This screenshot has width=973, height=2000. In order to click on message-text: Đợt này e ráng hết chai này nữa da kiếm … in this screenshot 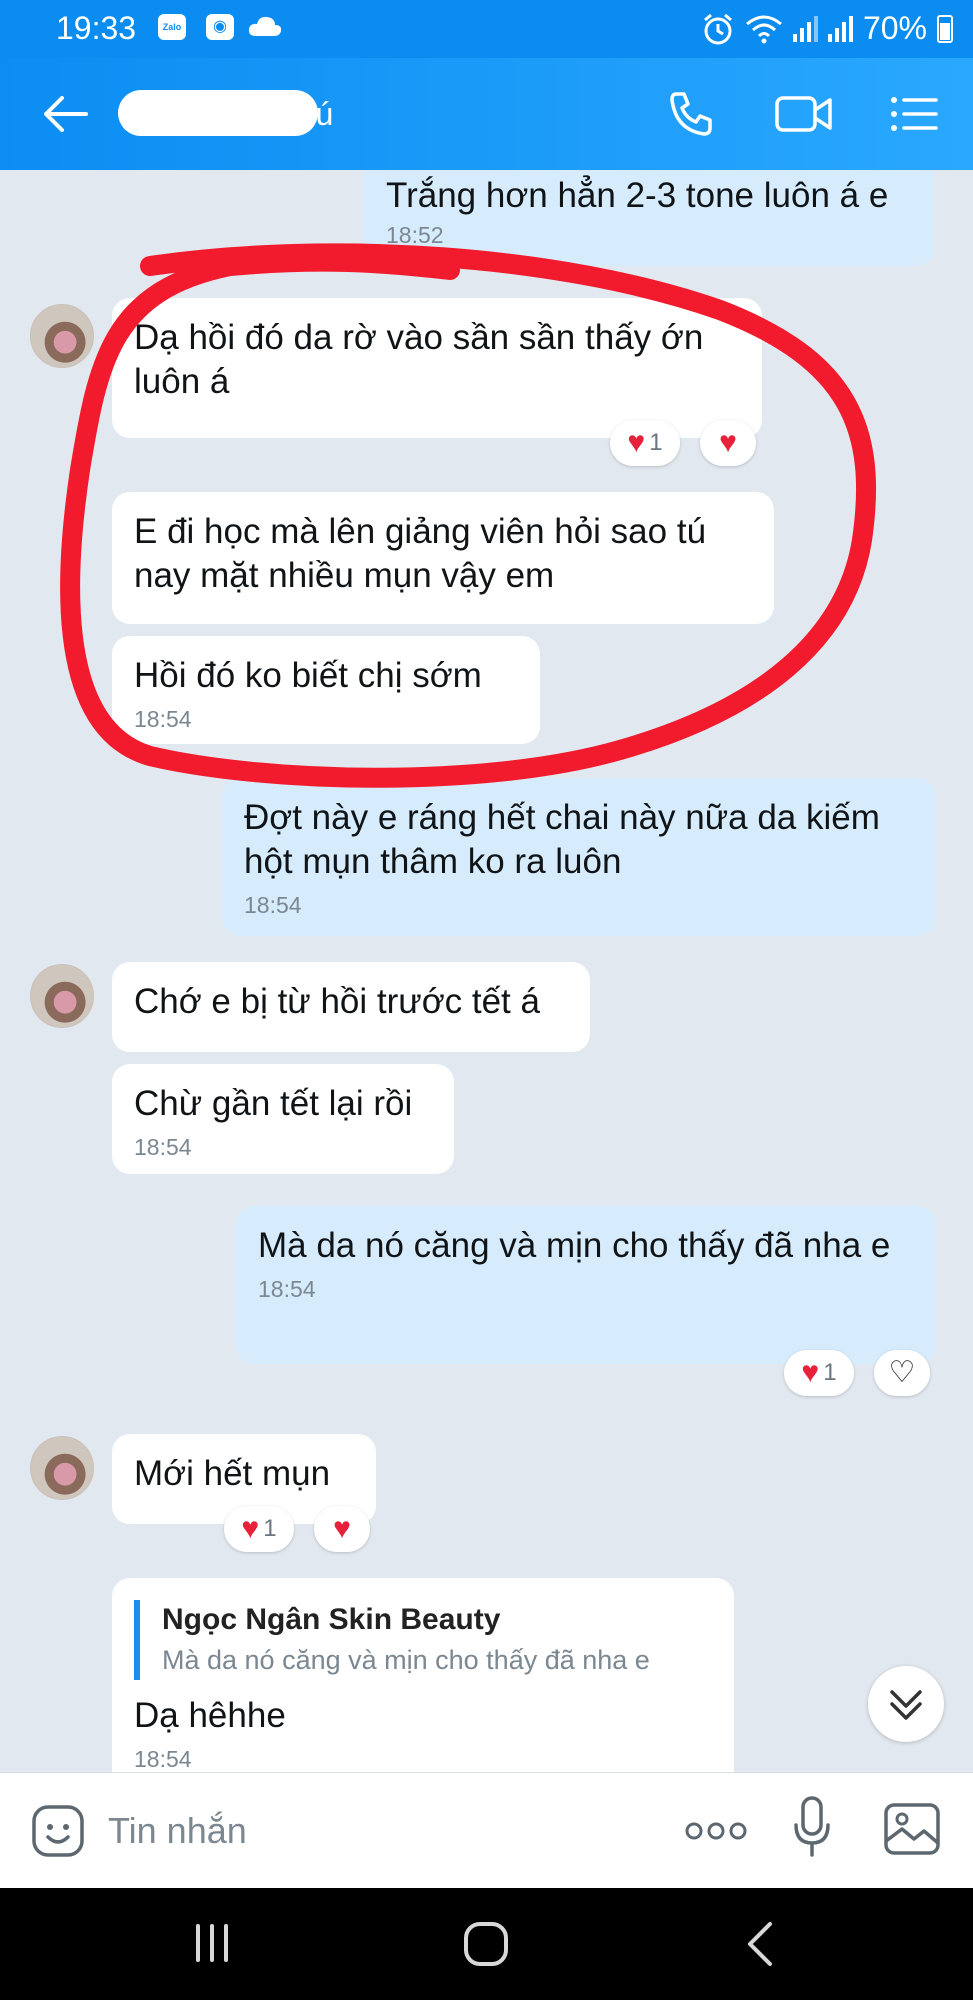, I will do `click(562, 839)`.